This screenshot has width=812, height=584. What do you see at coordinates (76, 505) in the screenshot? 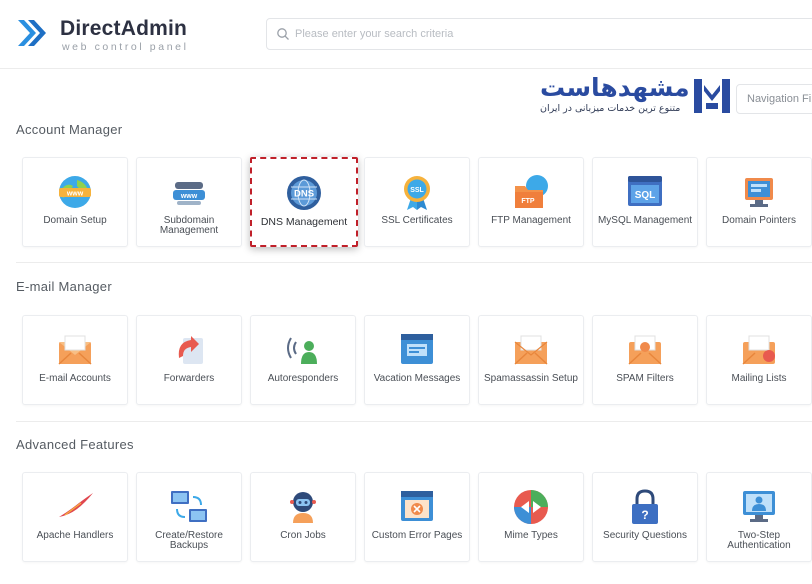
I see `apache-feather-icon` at bounding box center [76, 505].